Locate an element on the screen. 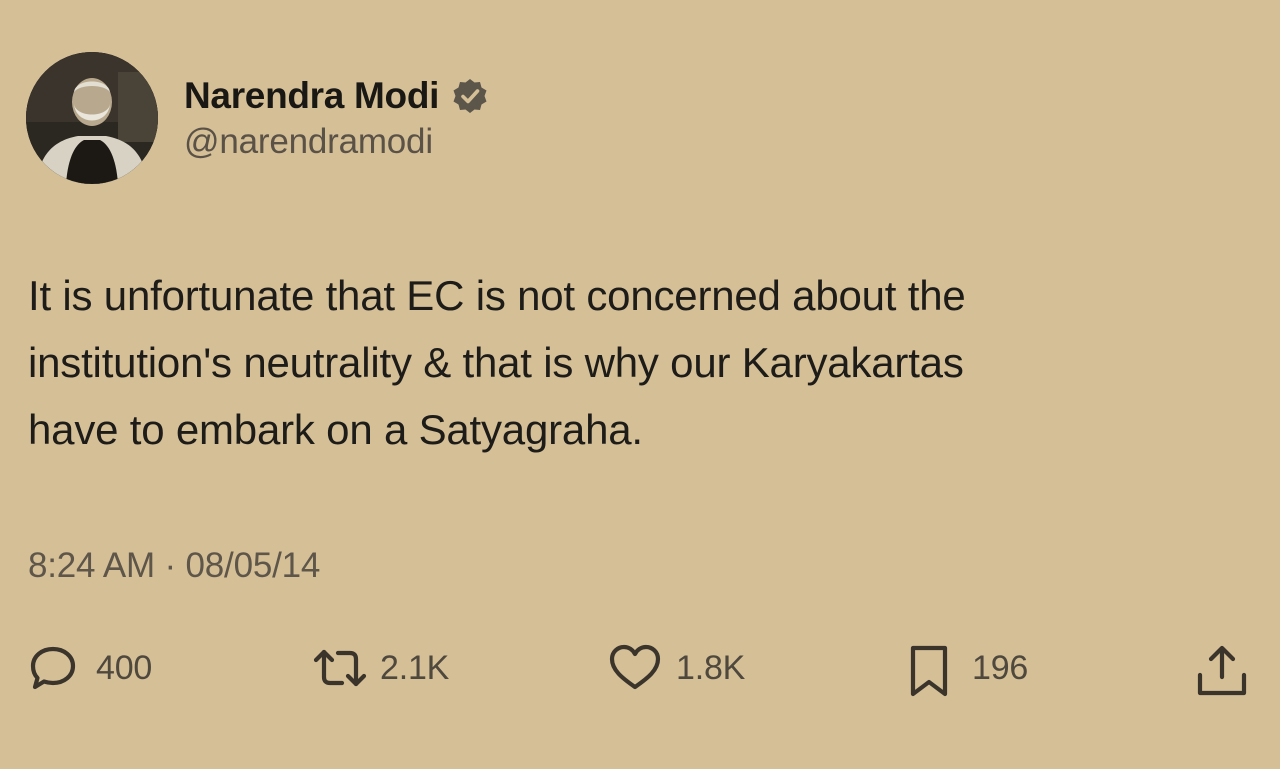 The image size is (1280, 769). name-row: Narendra Modi is located at coordinates (336, 96).